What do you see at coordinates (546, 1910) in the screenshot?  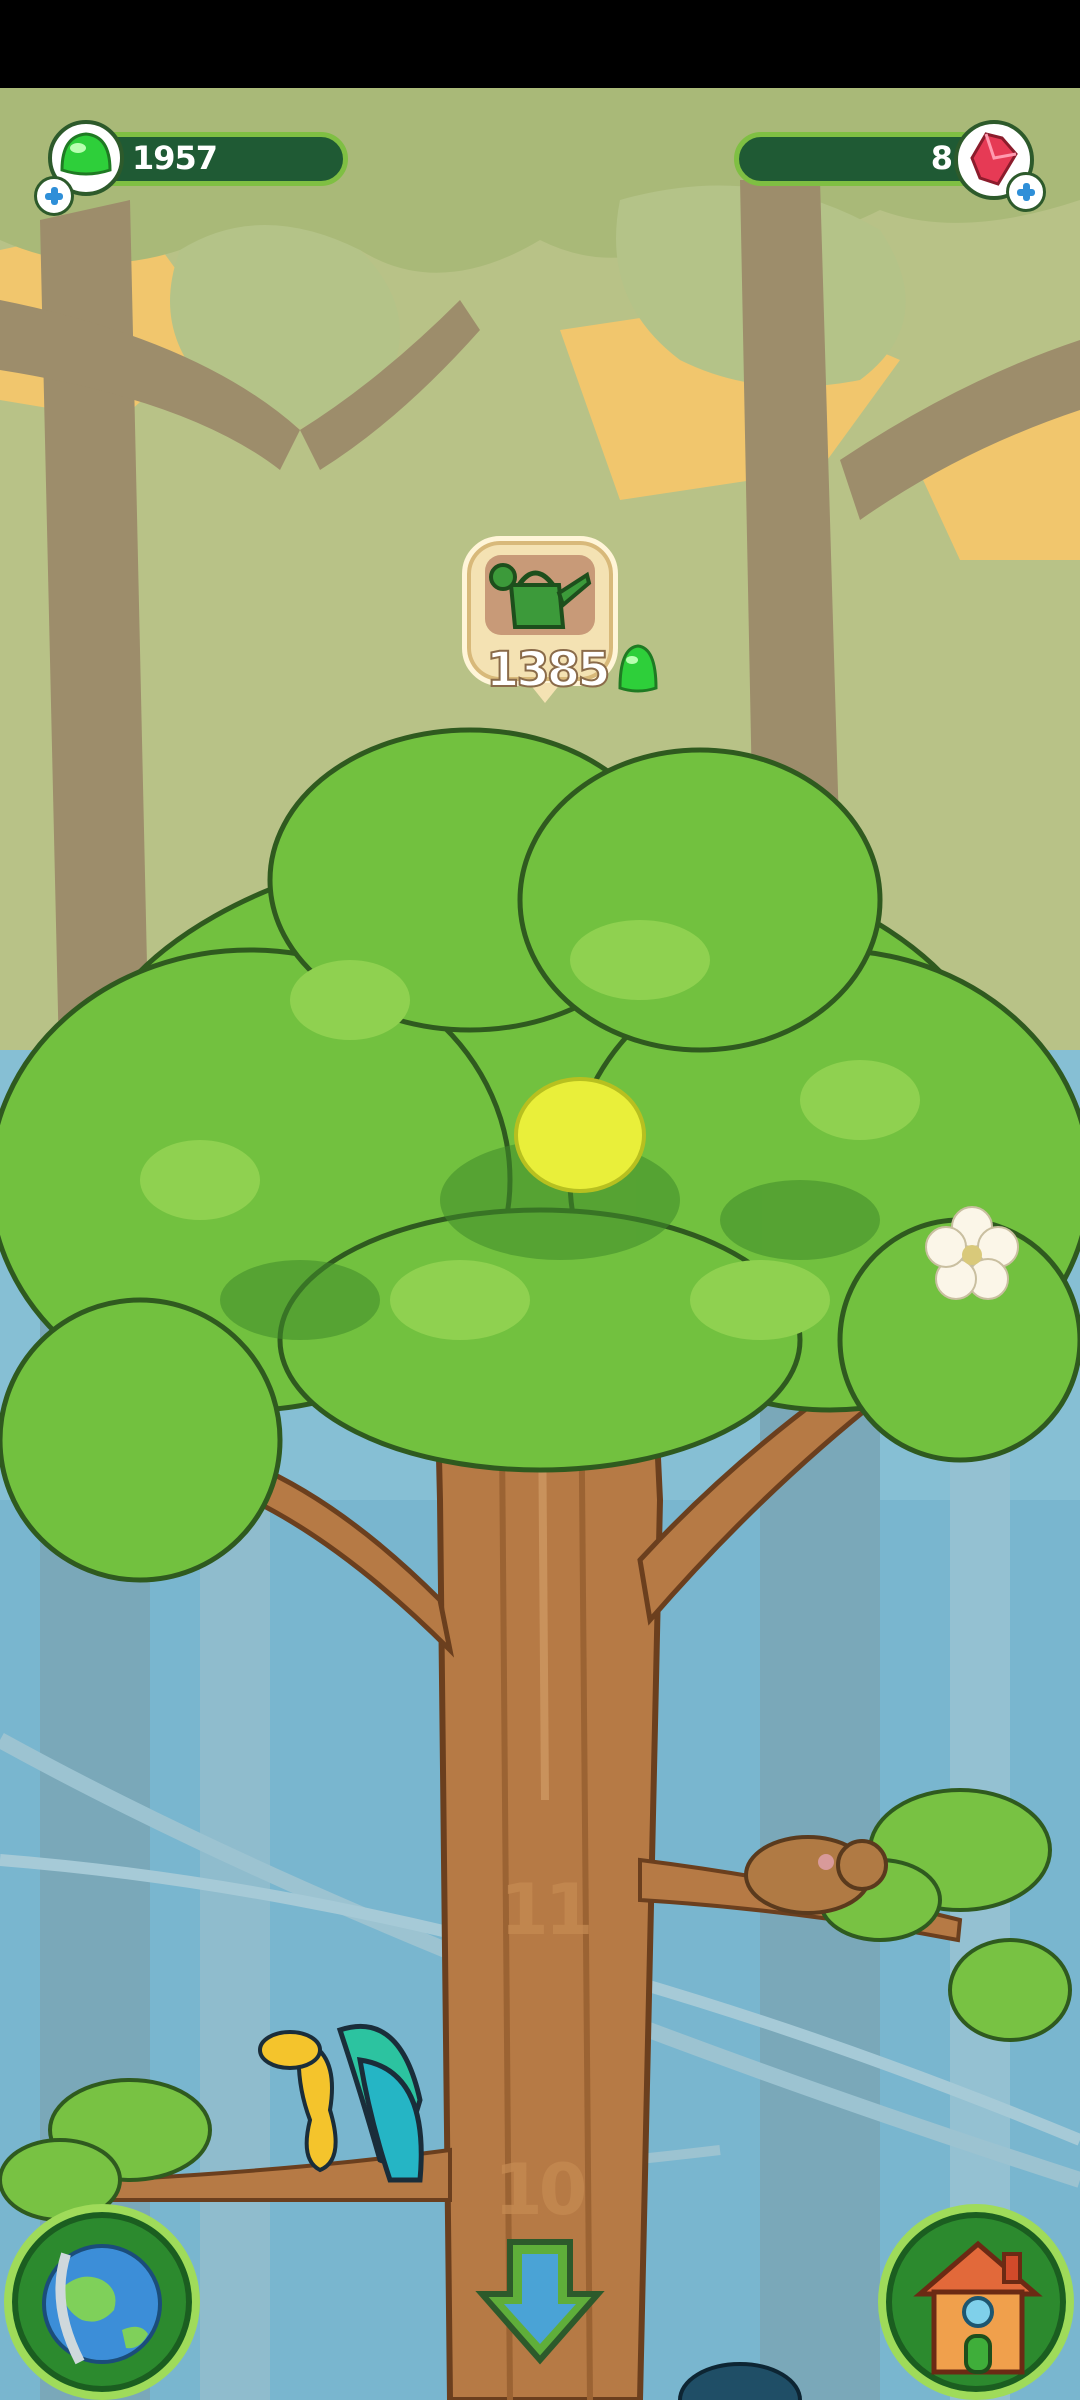 I see `tree-level-11: 11` at bounding box center [546, 1910].